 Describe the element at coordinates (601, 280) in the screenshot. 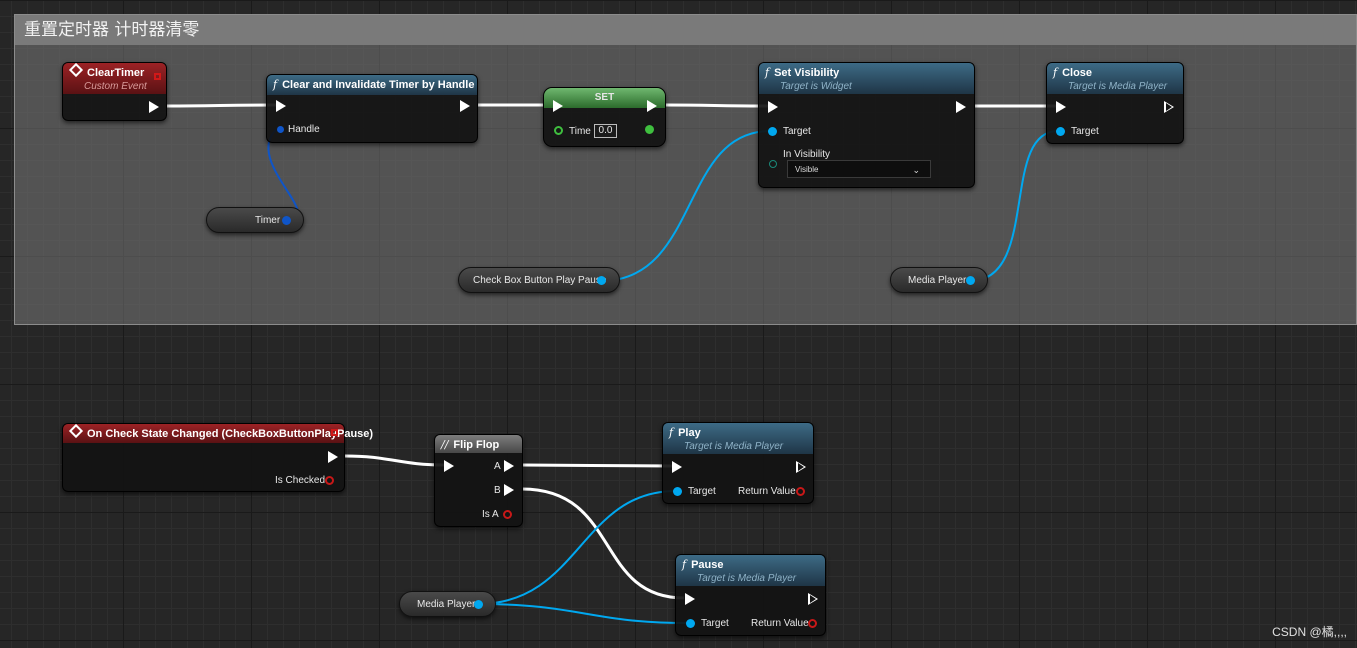

I see `checkbox-out-pin` at that location.